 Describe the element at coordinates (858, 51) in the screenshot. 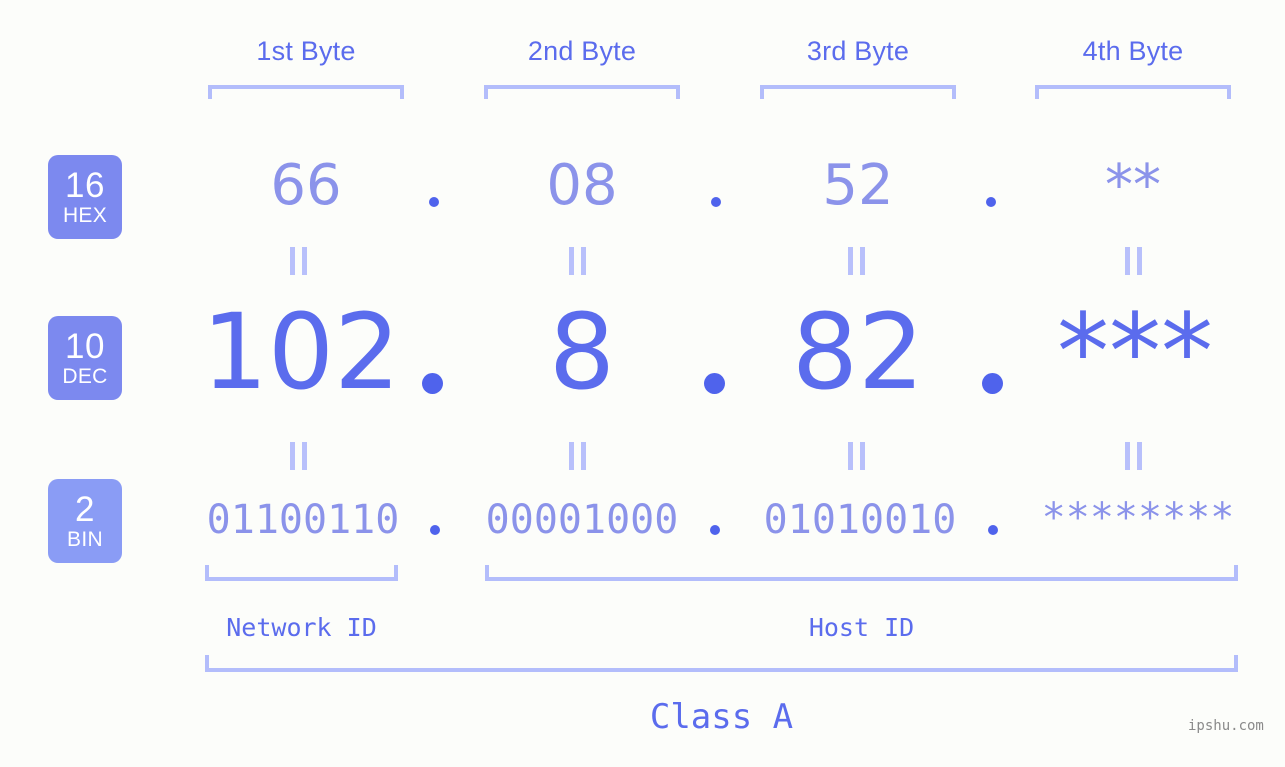

I see `byte-header-3: 3rd Byte` at that location.